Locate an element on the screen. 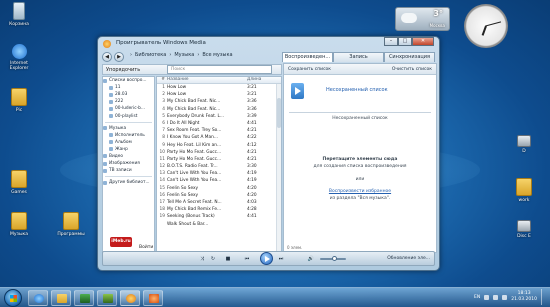 The width and height of the screenshot is (550, 307). track-row: 11 Party Ho Mo Feat. Gucc... 4:21 is located at coordinates (219, 159).